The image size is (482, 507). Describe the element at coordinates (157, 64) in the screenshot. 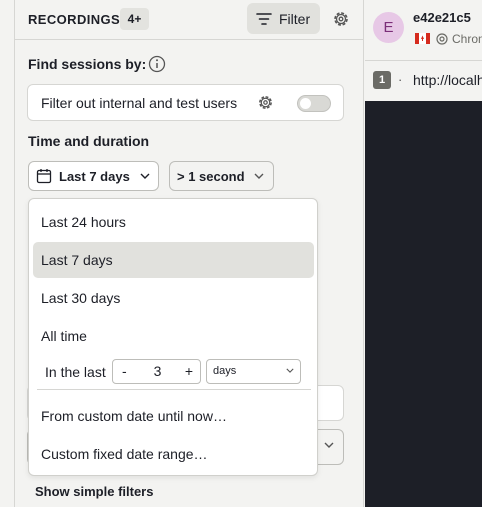

I see `info-icon` at that location.